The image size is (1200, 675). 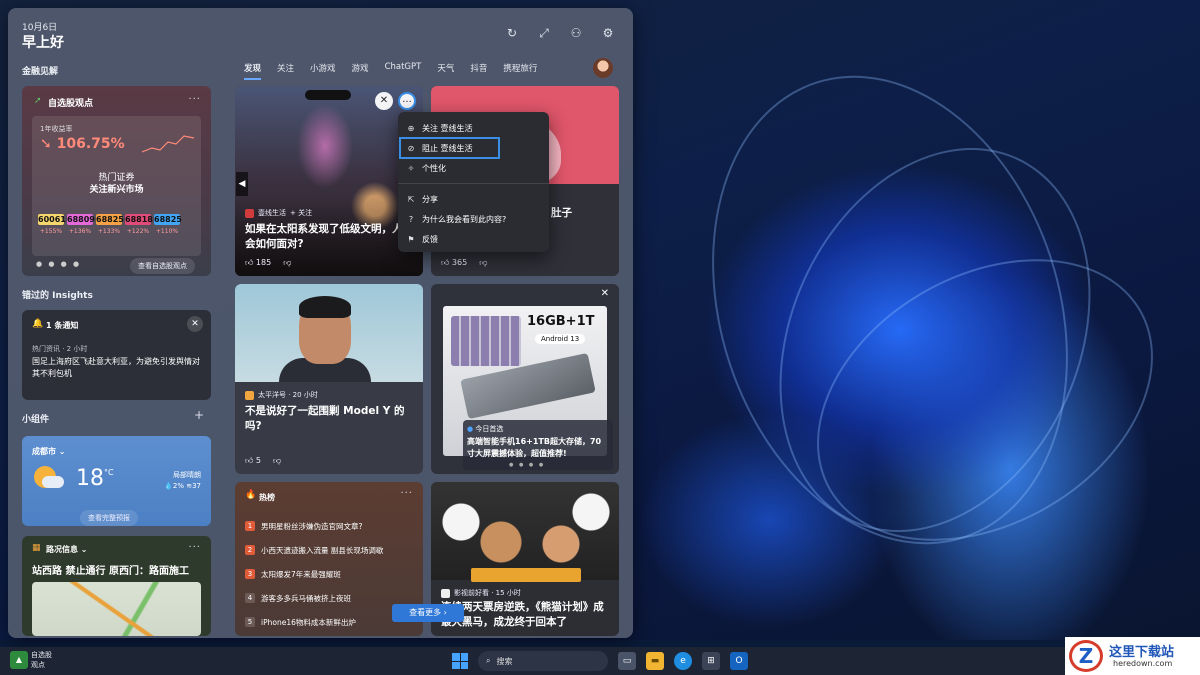 What do you see at coordinates (627, 661) in the screenshot?
I see `task-view-icon: ▭` at bounding box center [627, 661].